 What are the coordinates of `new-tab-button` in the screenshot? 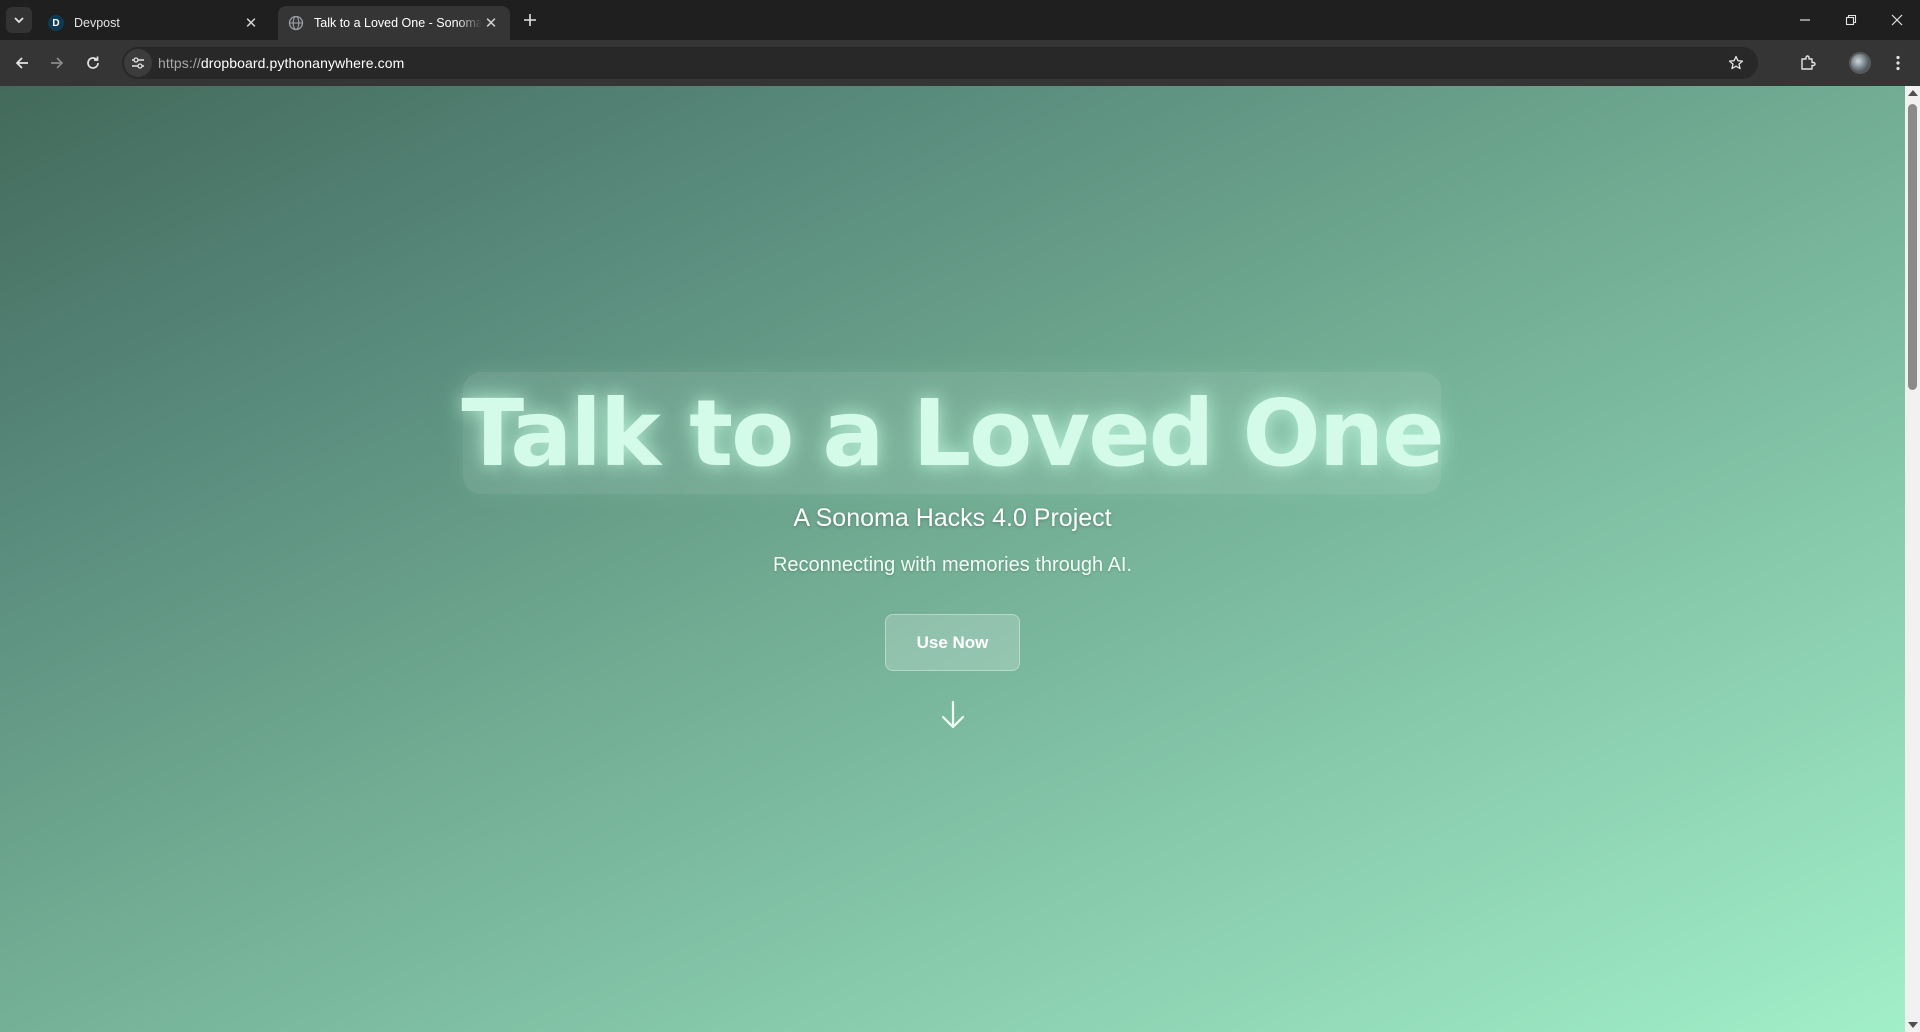 It's located at (530, 20).